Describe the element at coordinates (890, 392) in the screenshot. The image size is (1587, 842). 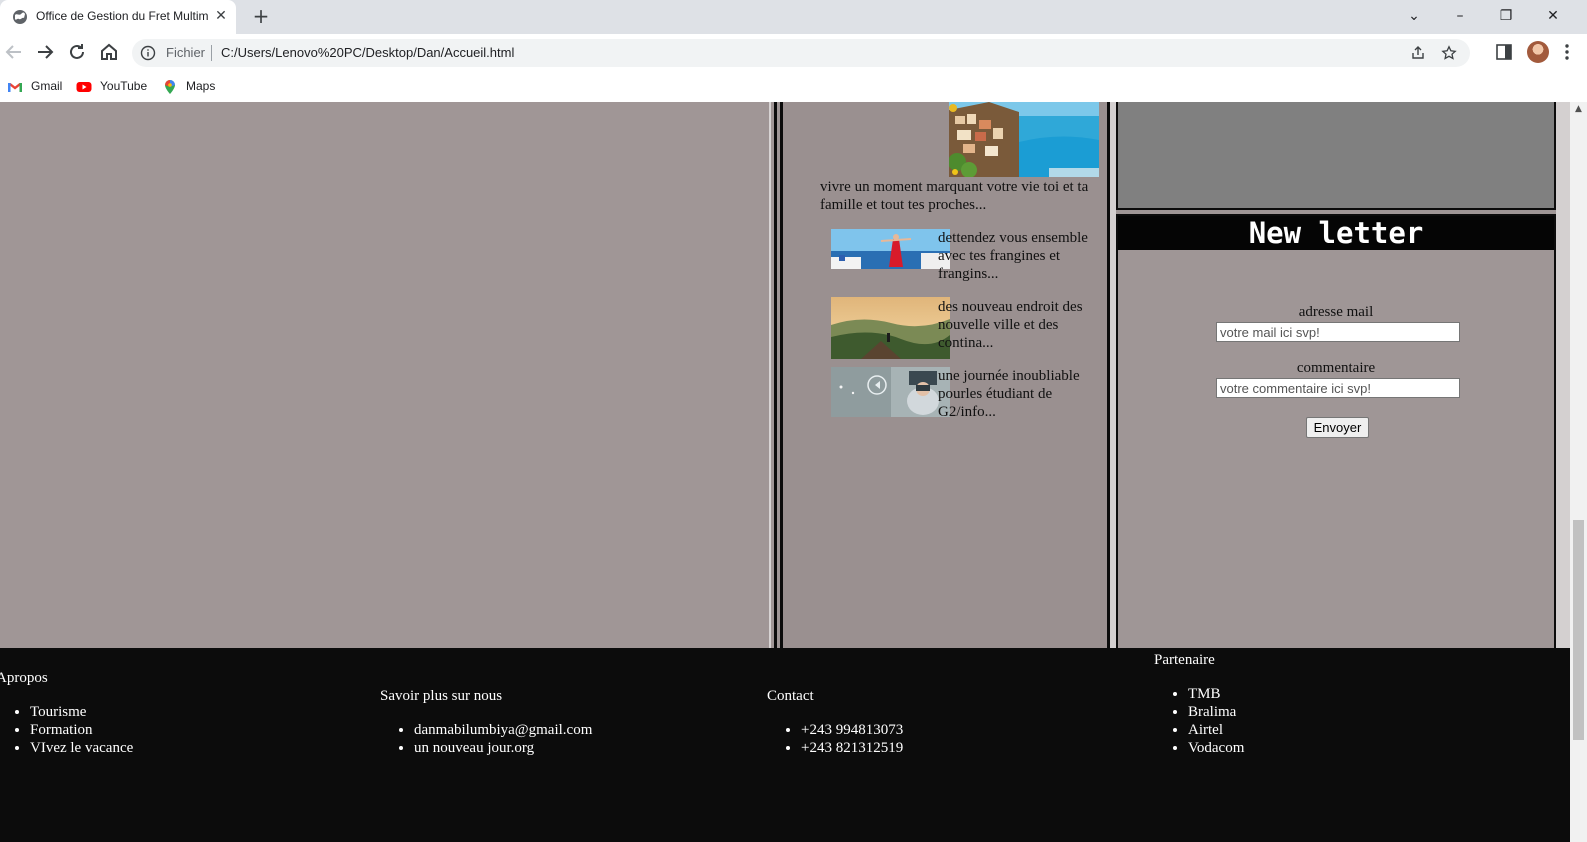
I see `vr-student-image` at that location.